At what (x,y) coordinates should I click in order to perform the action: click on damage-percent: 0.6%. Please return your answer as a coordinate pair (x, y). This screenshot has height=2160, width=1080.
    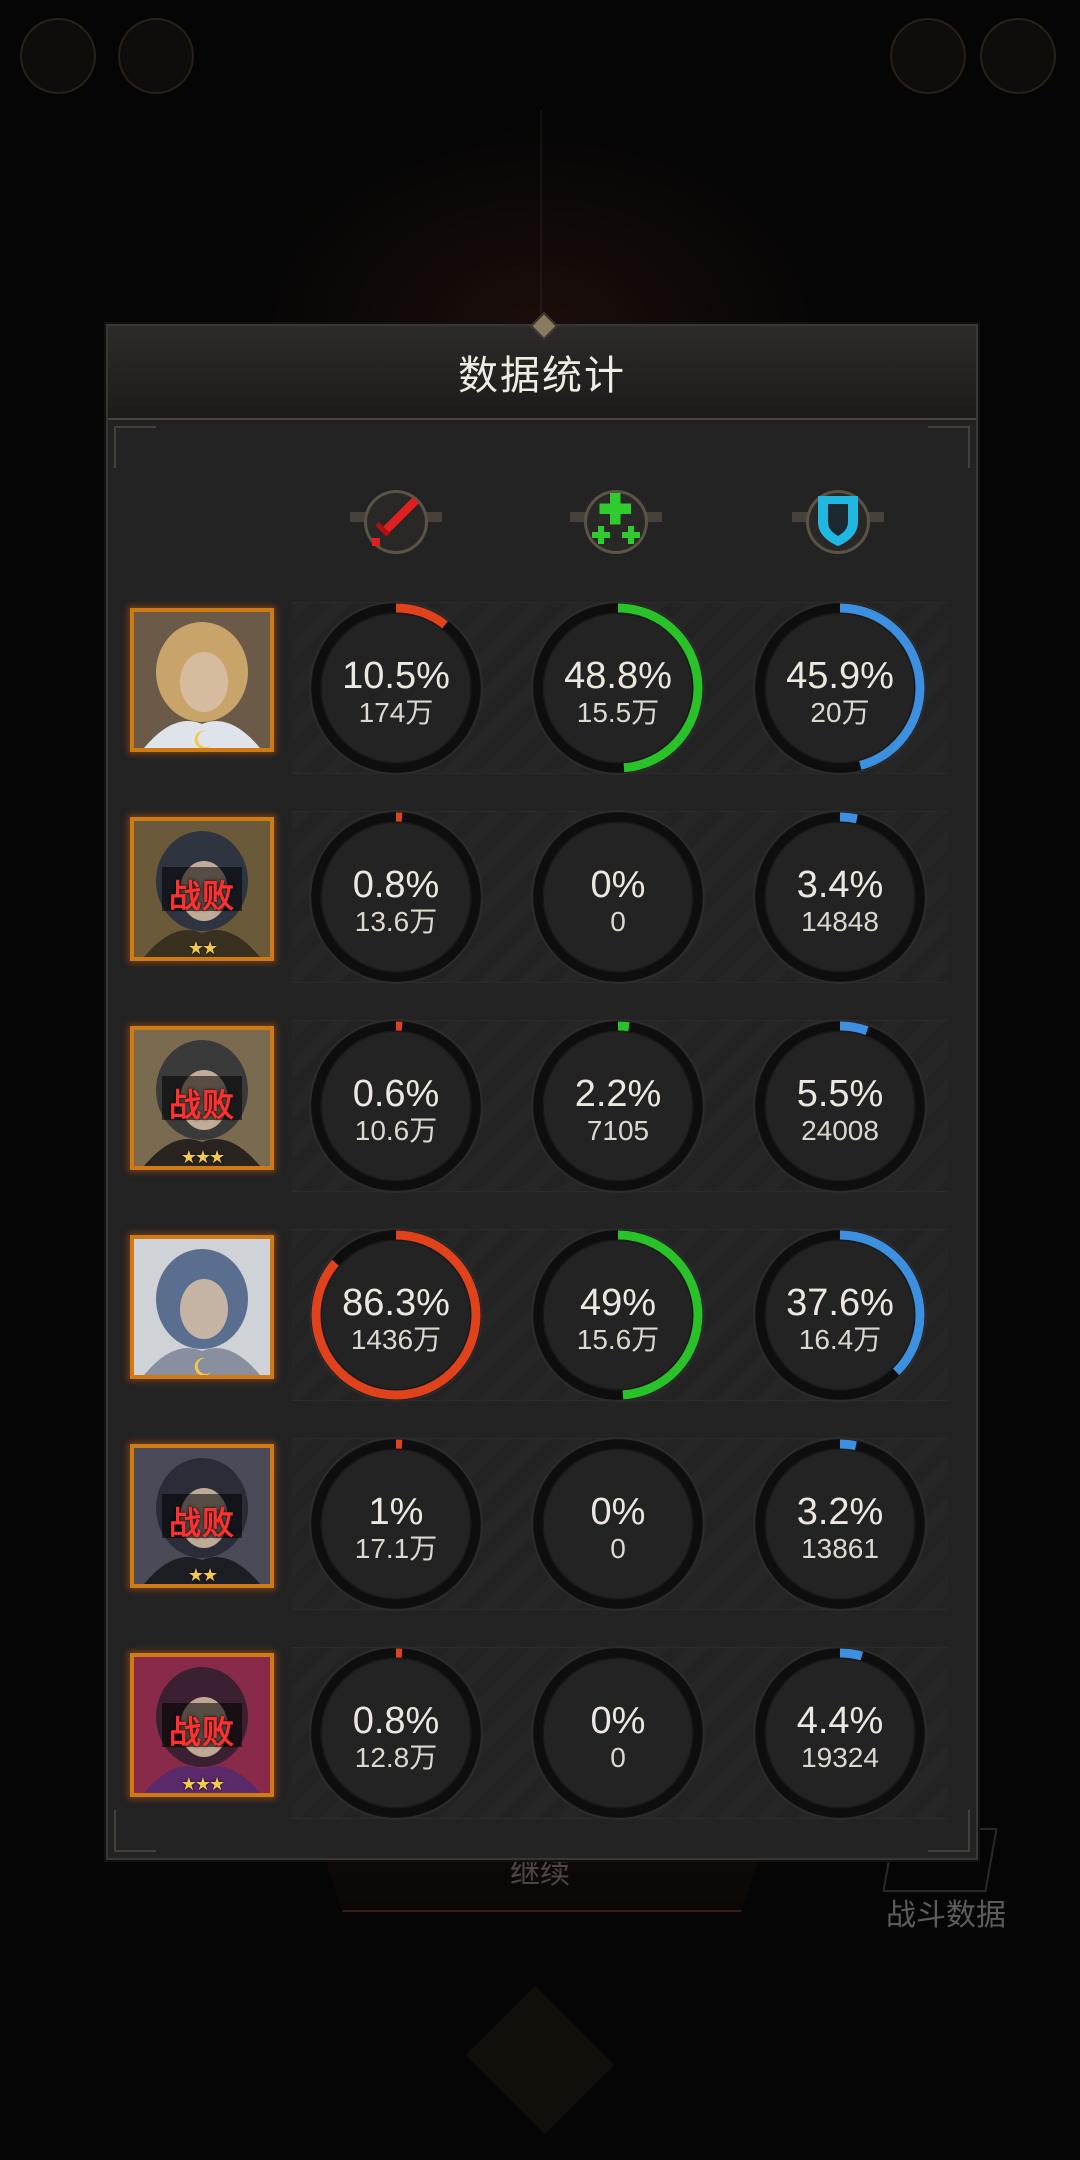
    Looking at the image, I should click on (396, 1094).